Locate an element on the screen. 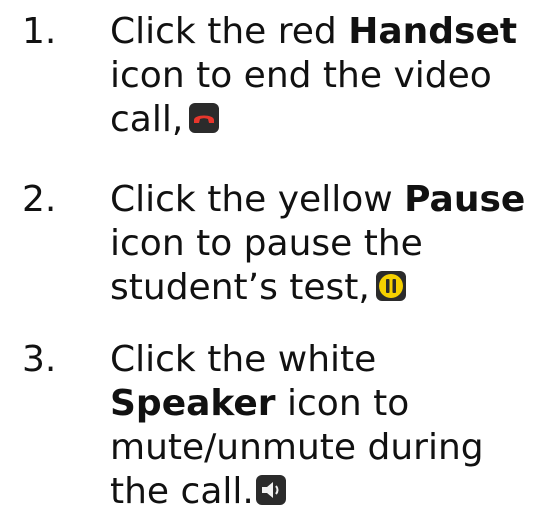 The image size is (546, 522). item-text-line3: call, is located at coordinates (147, 119).